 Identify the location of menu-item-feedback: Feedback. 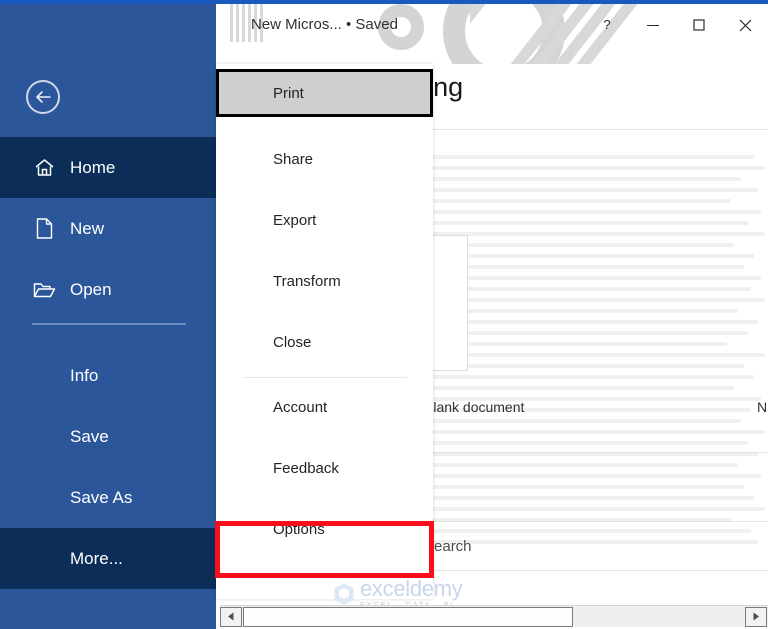
(324, 468).